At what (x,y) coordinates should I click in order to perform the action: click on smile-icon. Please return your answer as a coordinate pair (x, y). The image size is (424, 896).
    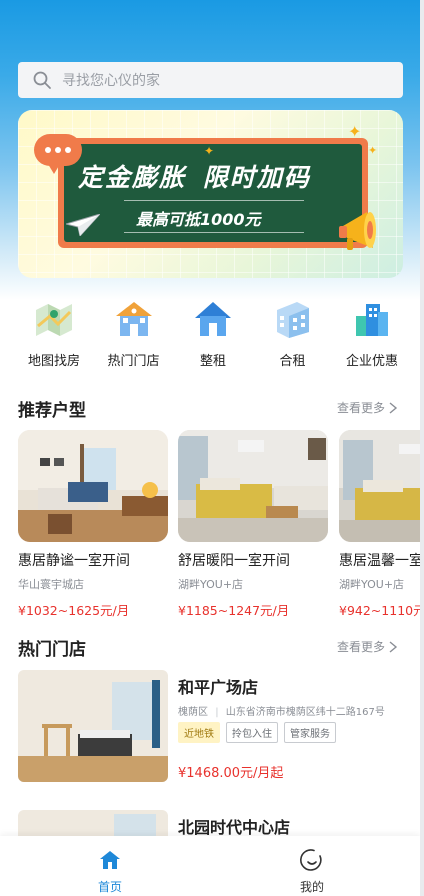
    Looking at the image, I should click on (311, 860).